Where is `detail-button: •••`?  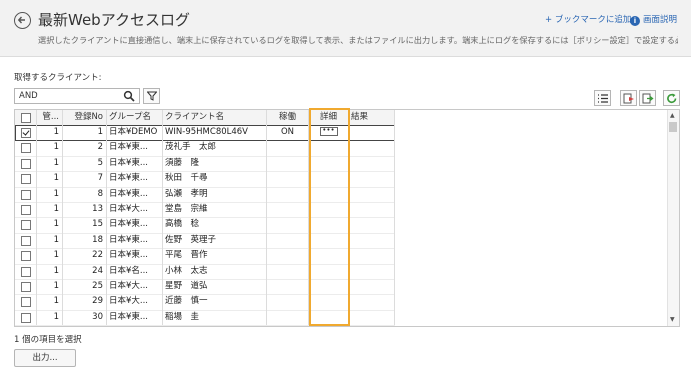 detail-button: ••• is located at coordinates (328, 131).